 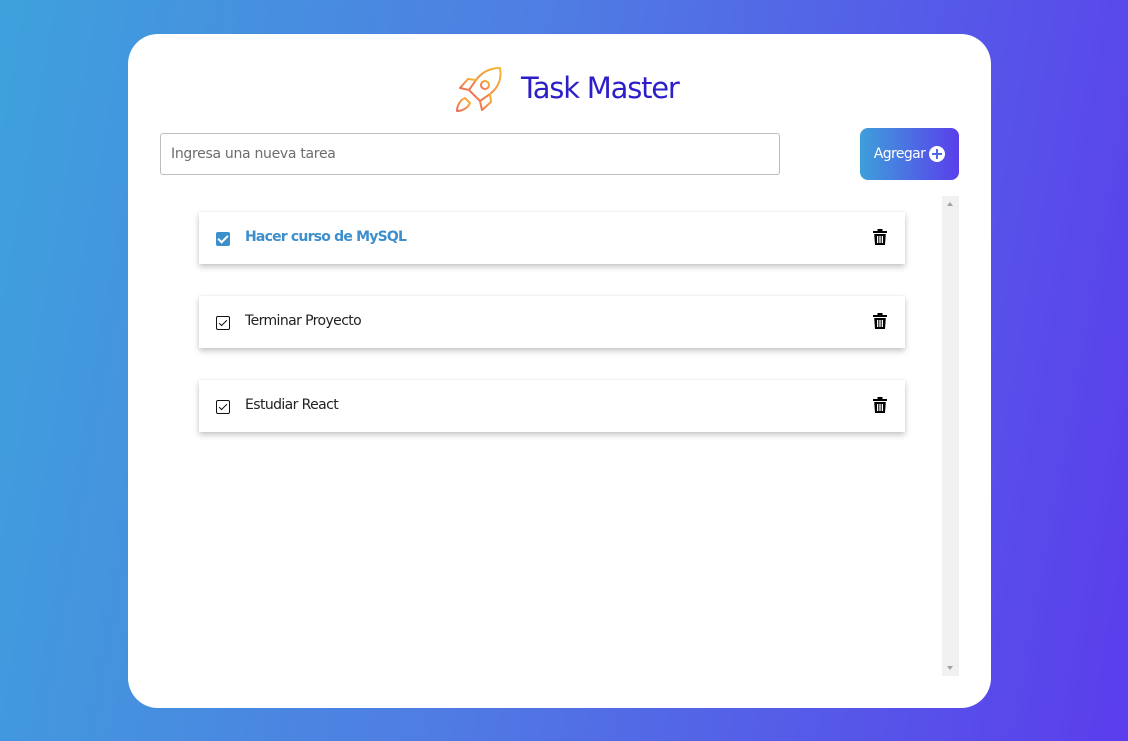 What do you see at coordinates (950, 204) in the screenshot?
I see `scroll-up-arrow-icon` at bounding box center [950, 204].